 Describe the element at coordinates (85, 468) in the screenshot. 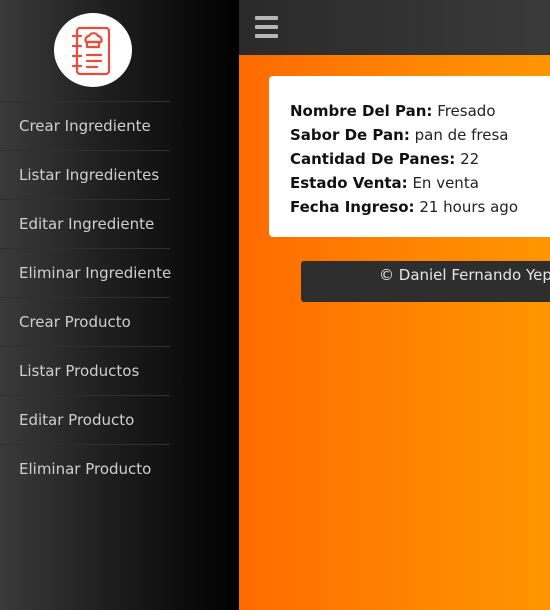

I see `sidebar-item-eliminar-producto: Eliminar Producto` at that location.